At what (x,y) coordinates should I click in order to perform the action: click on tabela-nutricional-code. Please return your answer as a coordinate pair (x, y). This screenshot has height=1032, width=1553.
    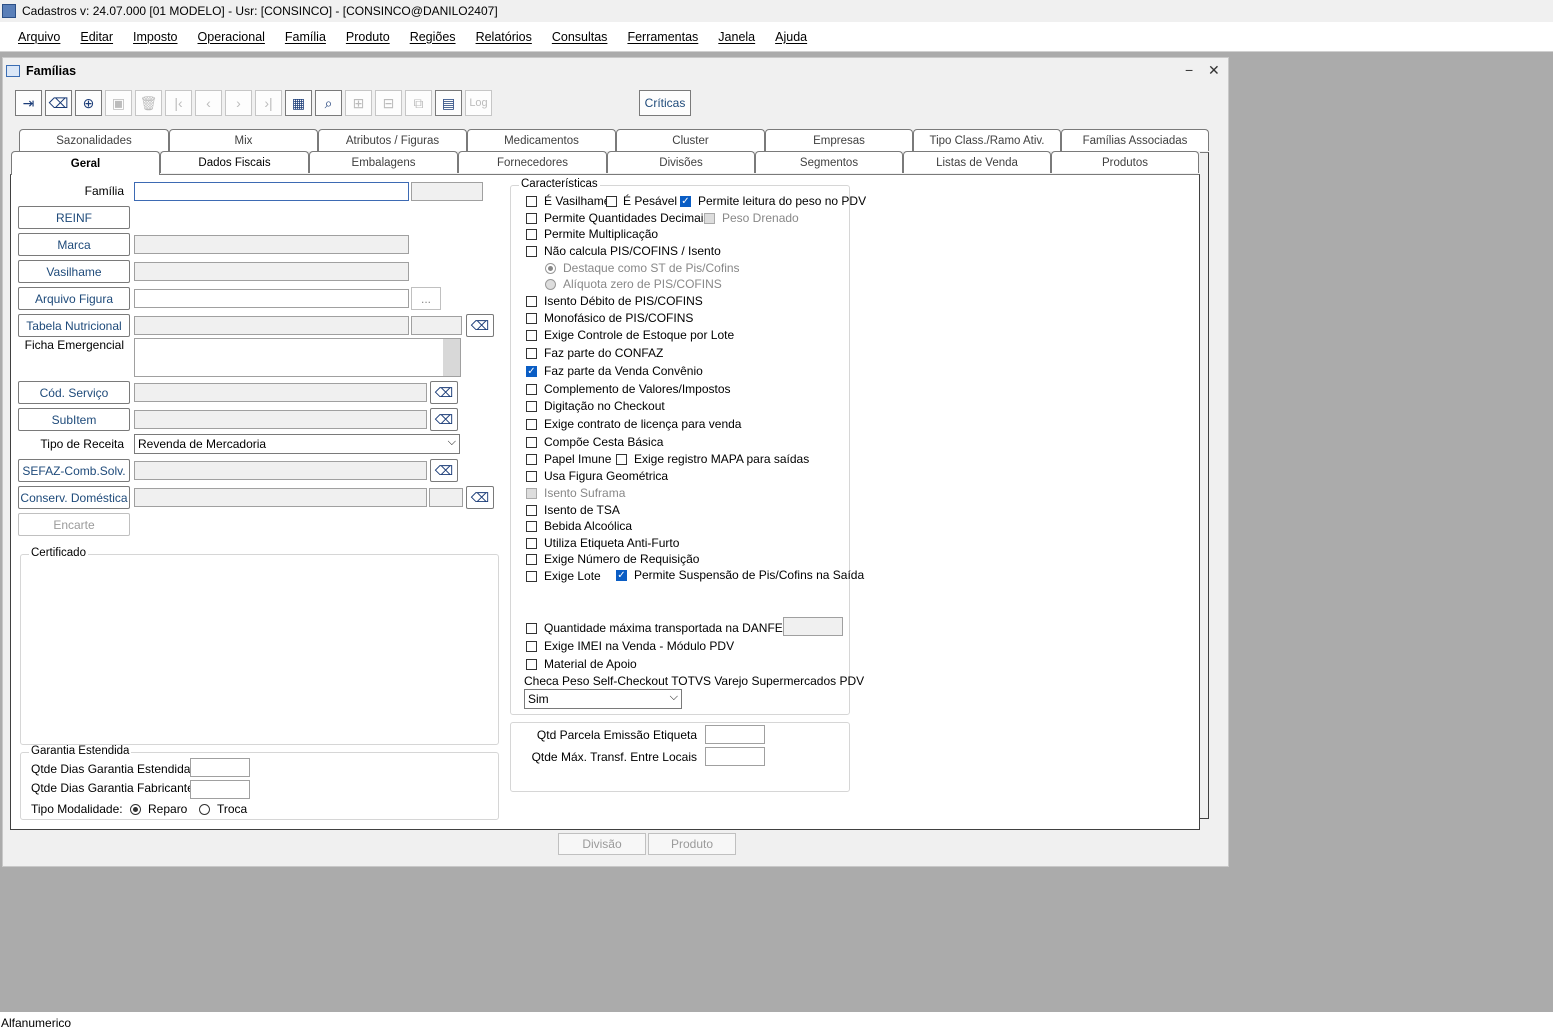
    Looking at the image, I should click on (436, 325).